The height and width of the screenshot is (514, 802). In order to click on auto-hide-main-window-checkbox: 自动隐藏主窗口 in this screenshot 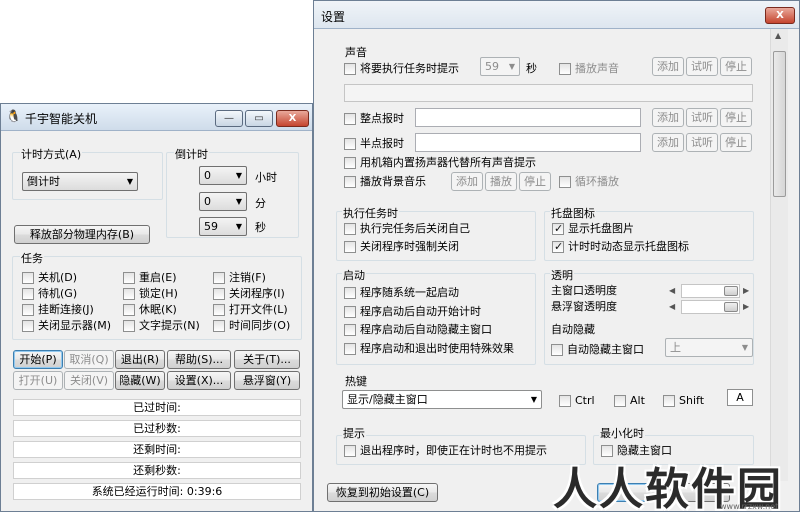, I will do `click(597, 350)`.